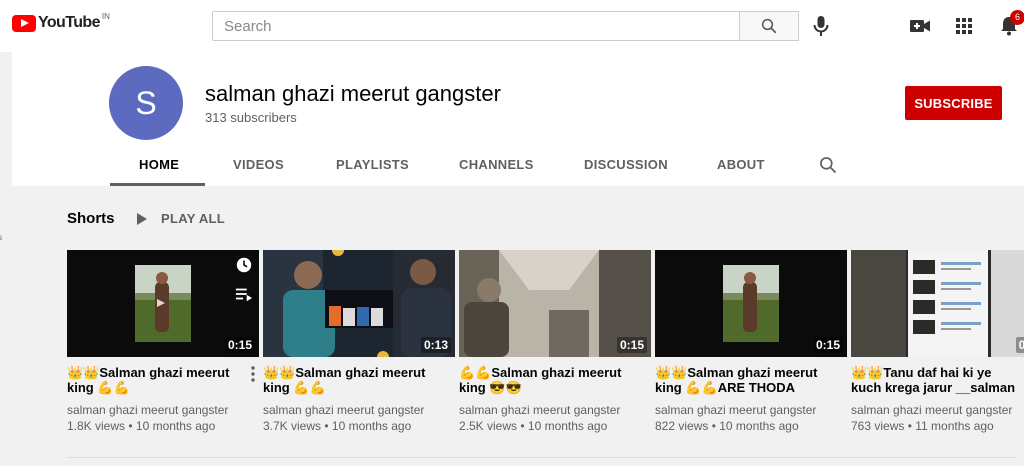 This screenshot has height=466, width=1024. I want to click on search-icon, so click(769, 26).